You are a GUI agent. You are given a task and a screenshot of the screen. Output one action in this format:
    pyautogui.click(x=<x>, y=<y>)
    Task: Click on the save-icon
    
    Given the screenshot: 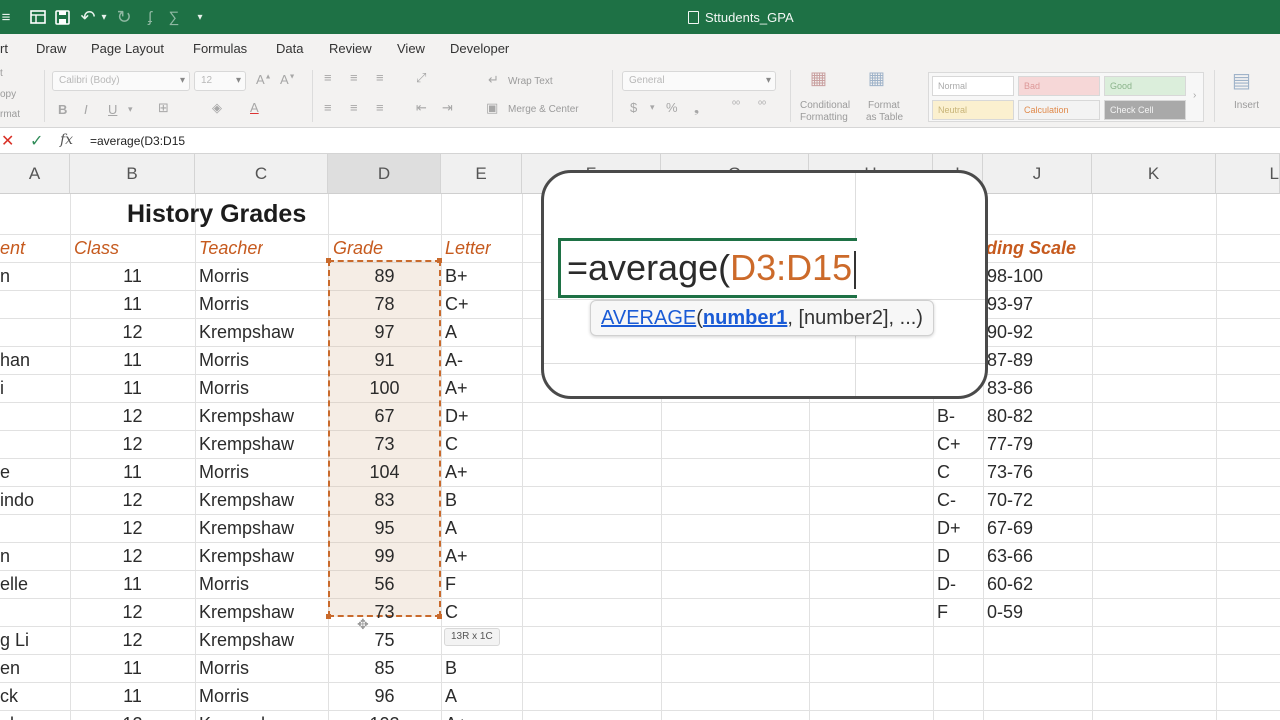 What is the action you would take?
    pyautogui.click(x=62, y=17)
    